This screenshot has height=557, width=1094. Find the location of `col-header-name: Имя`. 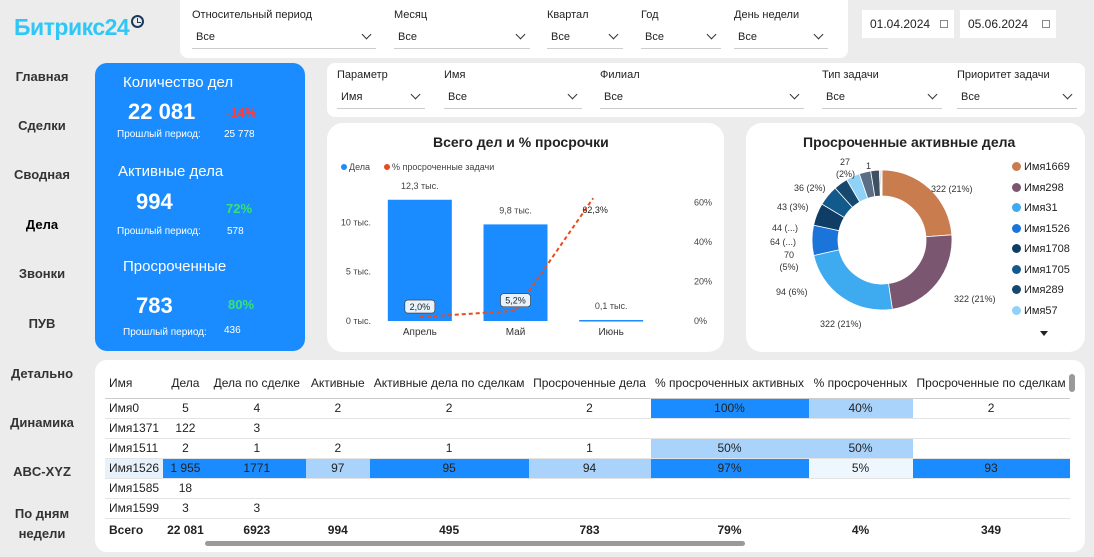

col-header-name: Имя is located at coordinates (134, 383).